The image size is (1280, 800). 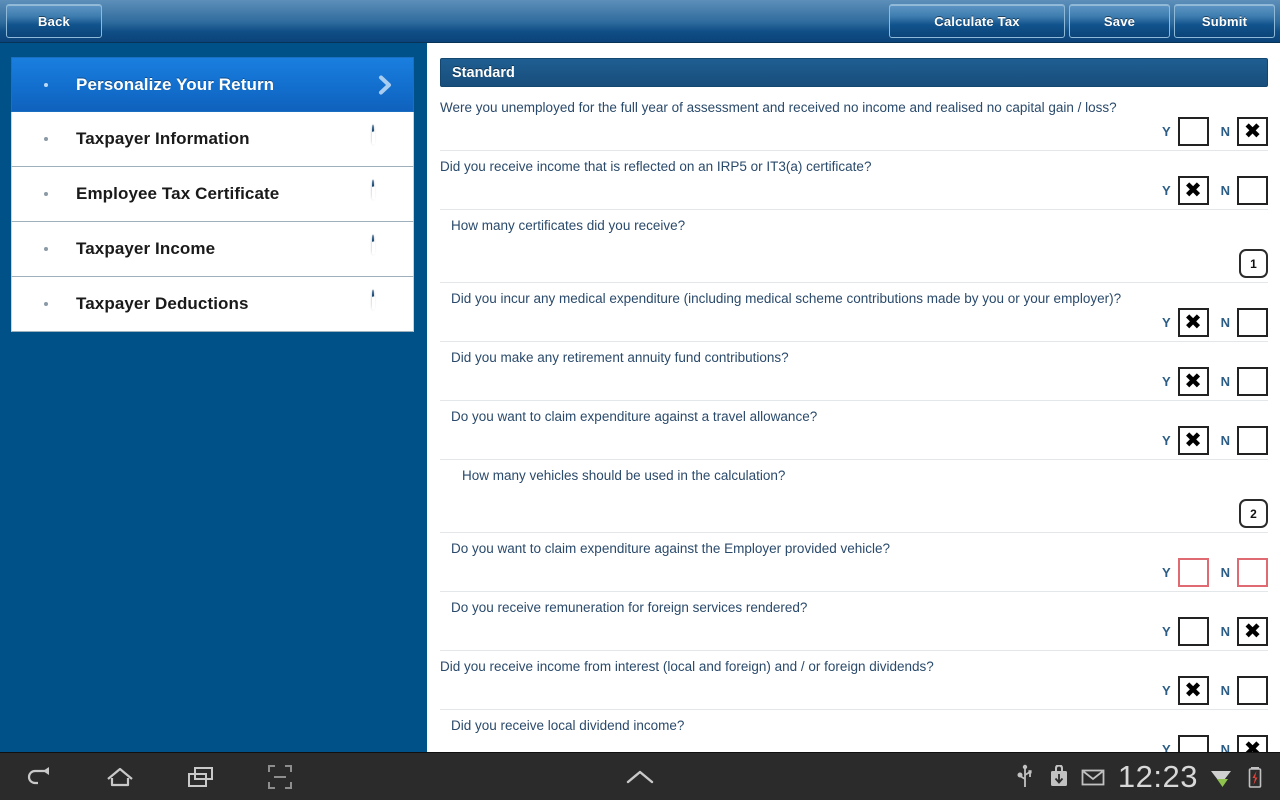 What do you see at coordinates (854, 246) in the screenshot?
I see `question-row: How many certificates did you receive? 1` at bounding box center [854, 246].